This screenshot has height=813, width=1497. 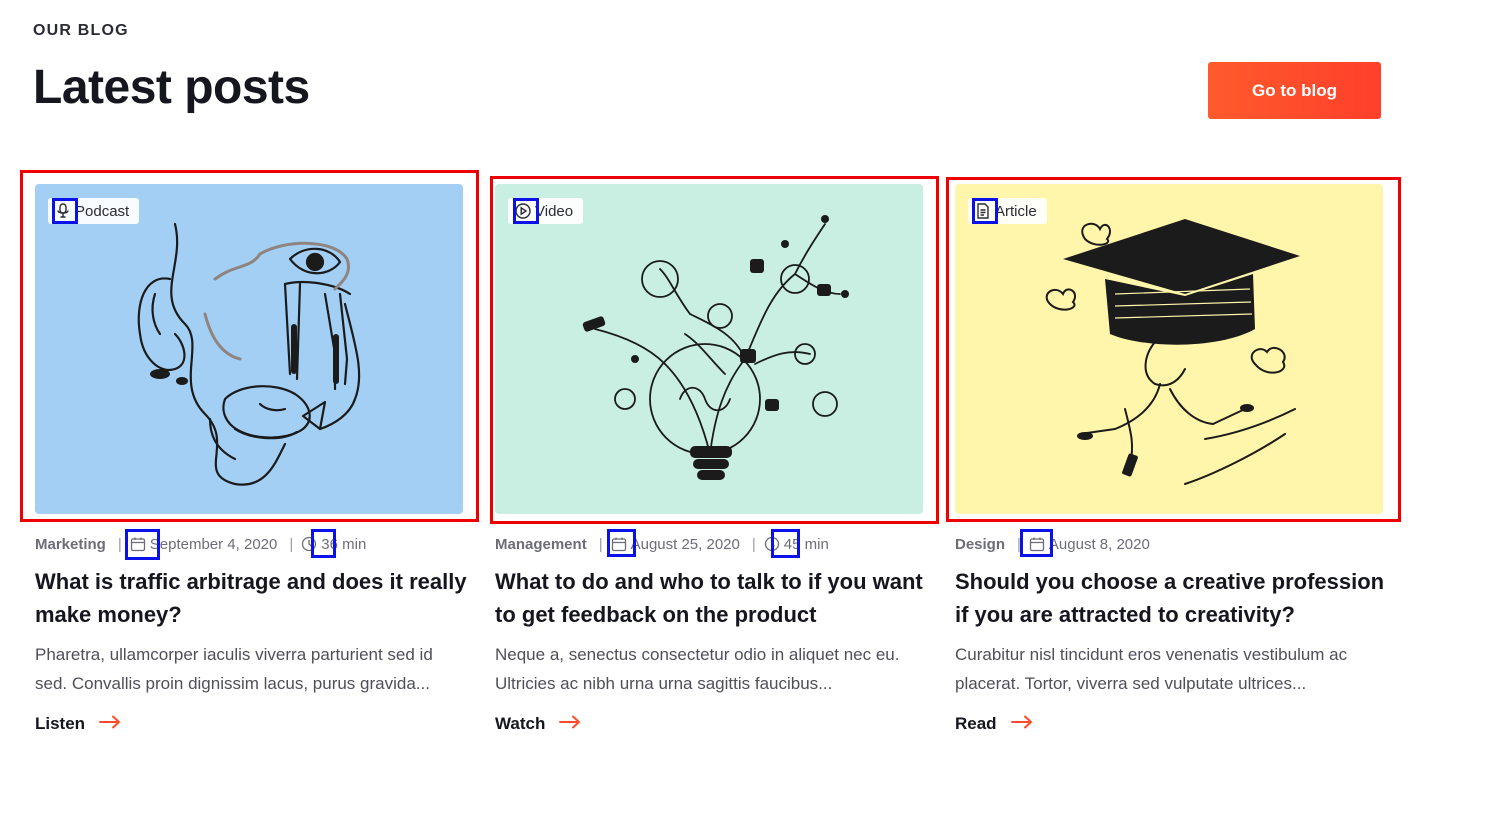 I want to click on post-date: September 4, 2020, so click(x=213, y=544).